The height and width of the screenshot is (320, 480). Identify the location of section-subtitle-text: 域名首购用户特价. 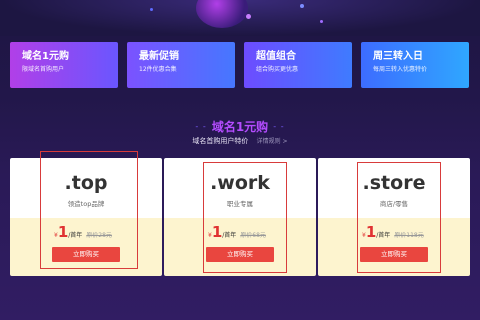
(220, 141).